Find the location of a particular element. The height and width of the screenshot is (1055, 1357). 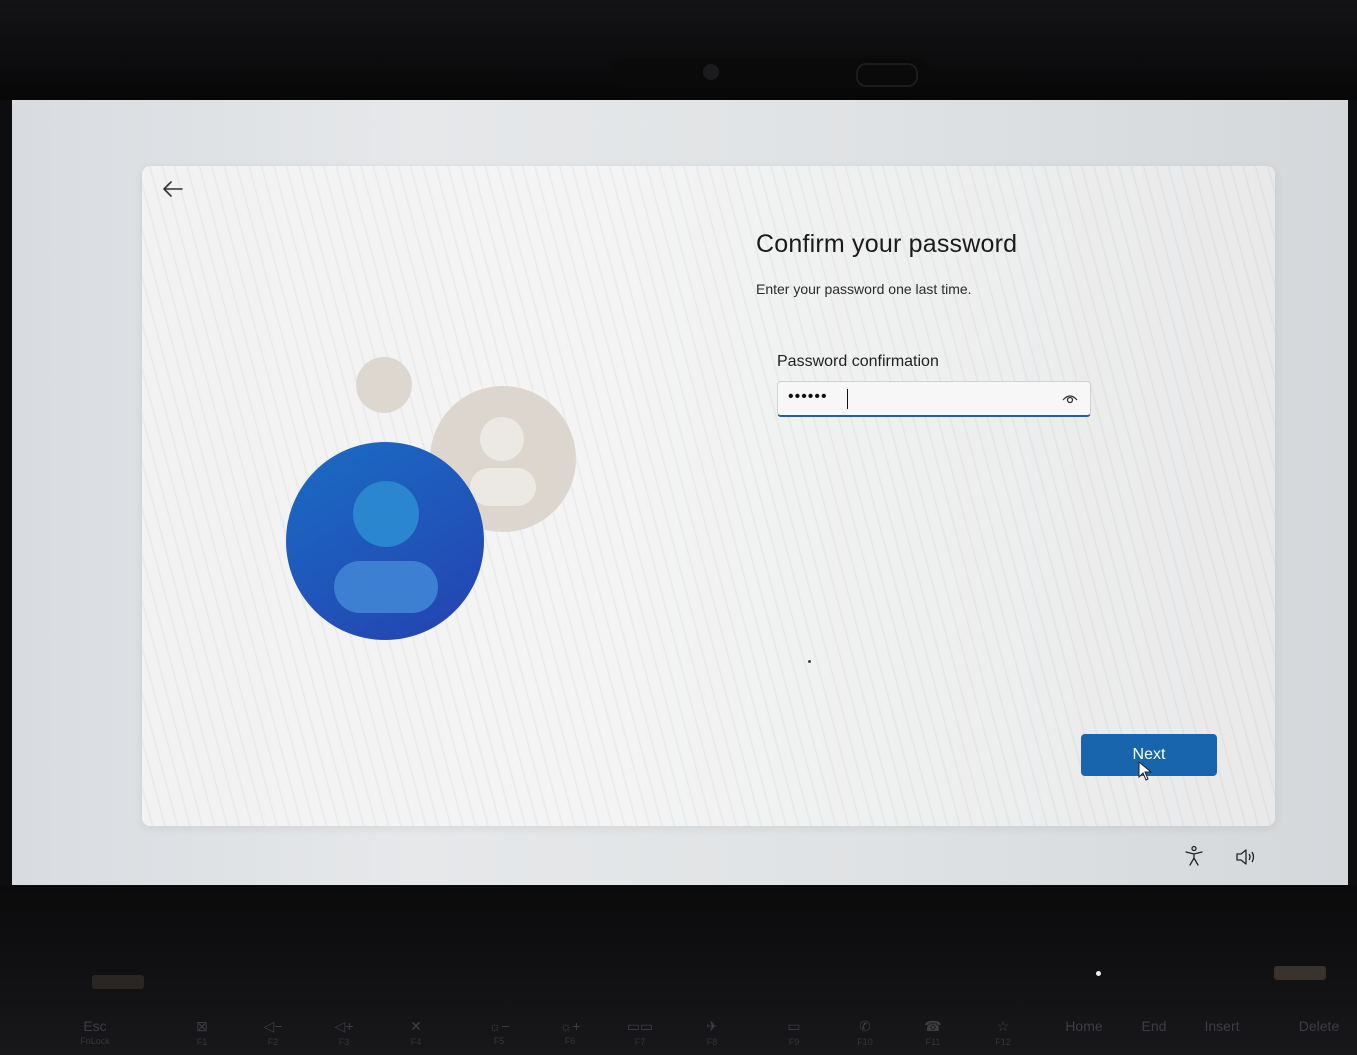

hinge-left is located at coordinates (118, 982).